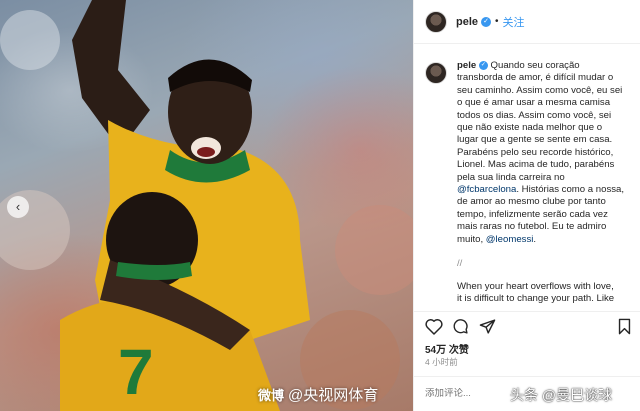  Describe the element at coordinates (527, 22) in the screenshot. I see `post-header: pele ✓ • 关注` at that location.